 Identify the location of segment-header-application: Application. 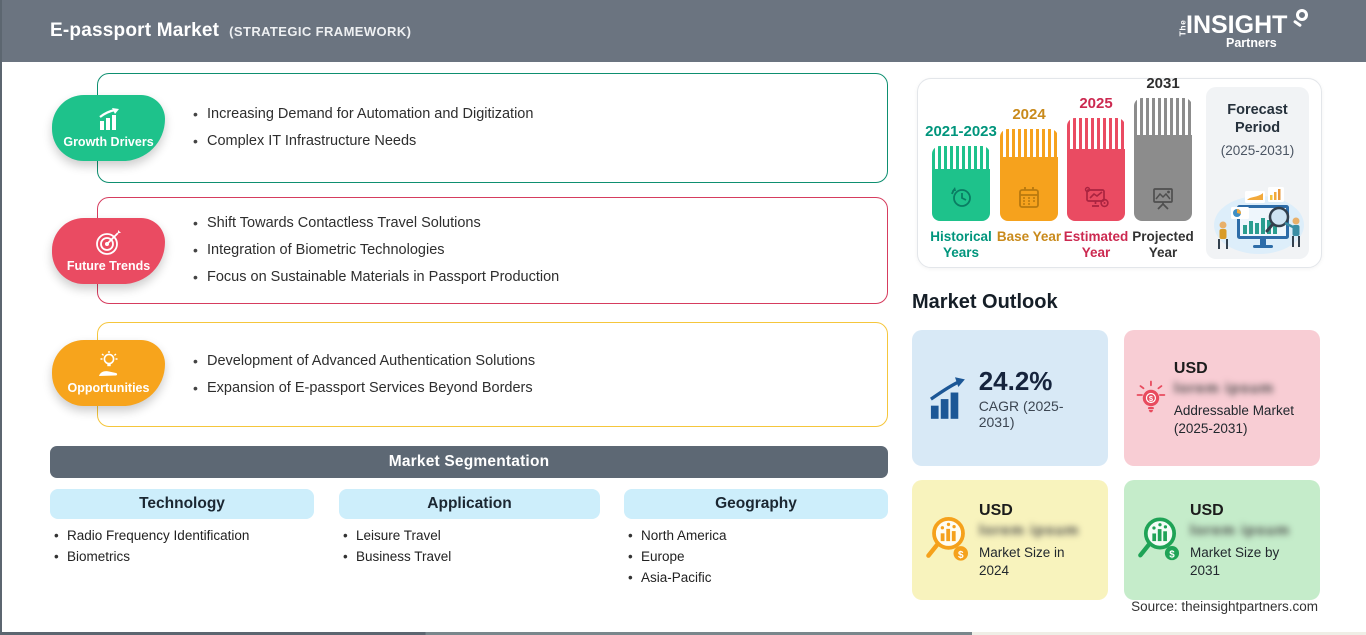
(469, 504).